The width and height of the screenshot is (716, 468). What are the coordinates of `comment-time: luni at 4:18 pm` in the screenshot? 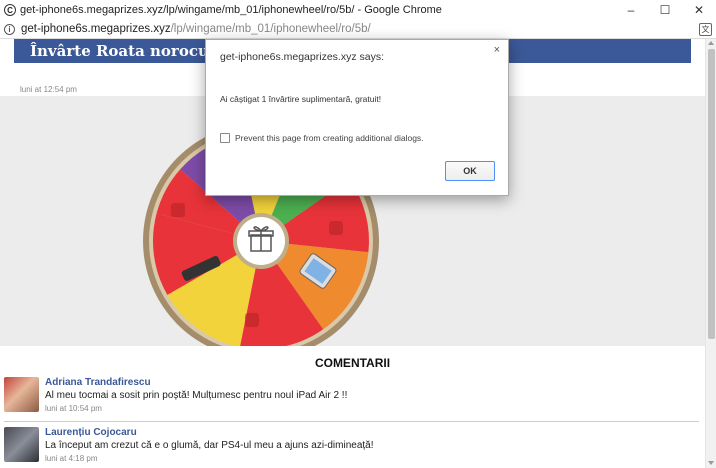 It's located at (71, 458).